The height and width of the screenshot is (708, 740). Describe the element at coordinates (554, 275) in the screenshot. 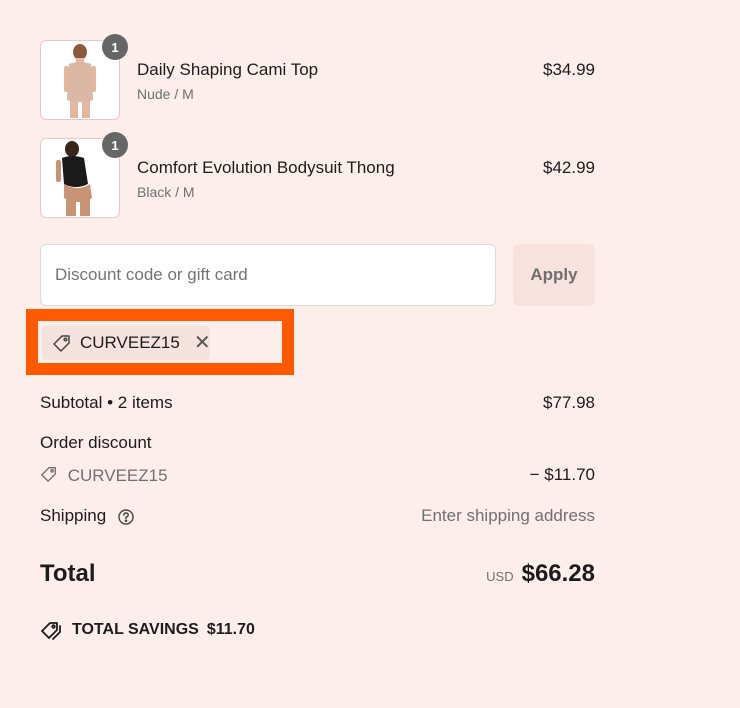

I see `apply-discount-button: Apply` at that location.